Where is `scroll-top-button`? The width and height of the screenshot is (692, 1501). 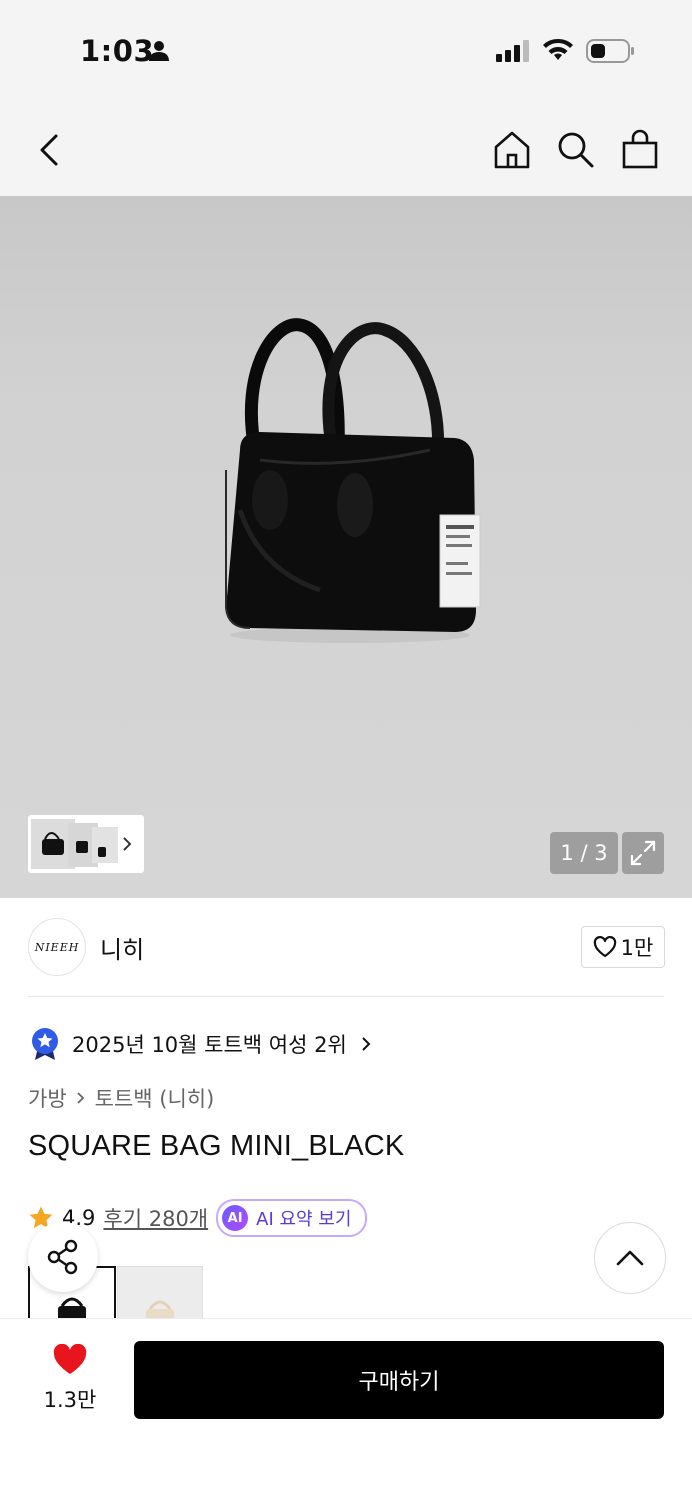 scroll-top-button is located at coordinates (630, 1258).